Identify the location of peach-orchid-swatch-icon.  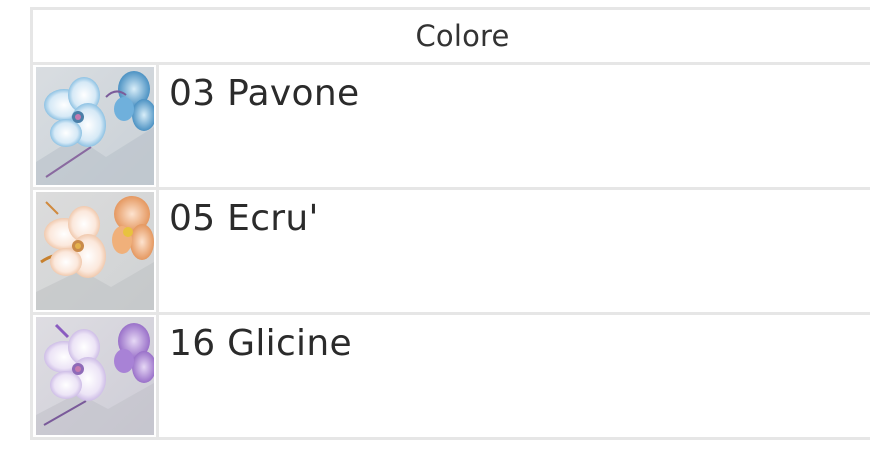
(95, 251).